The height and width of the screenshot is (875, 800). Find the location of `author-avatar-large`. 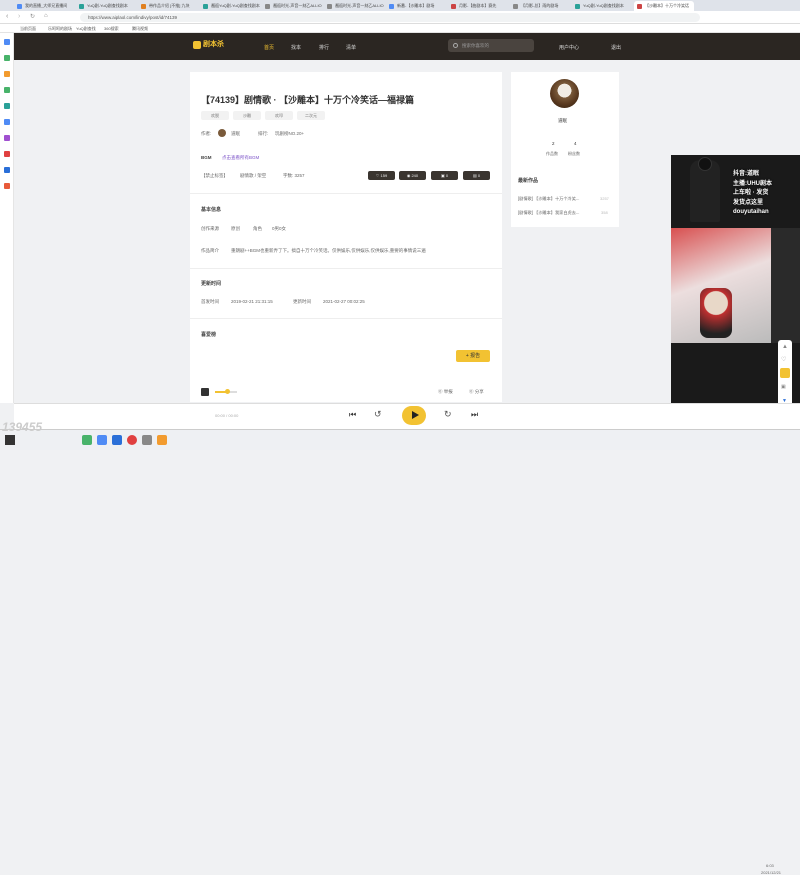

author-avatar-large is located at coordinates (564, 93).